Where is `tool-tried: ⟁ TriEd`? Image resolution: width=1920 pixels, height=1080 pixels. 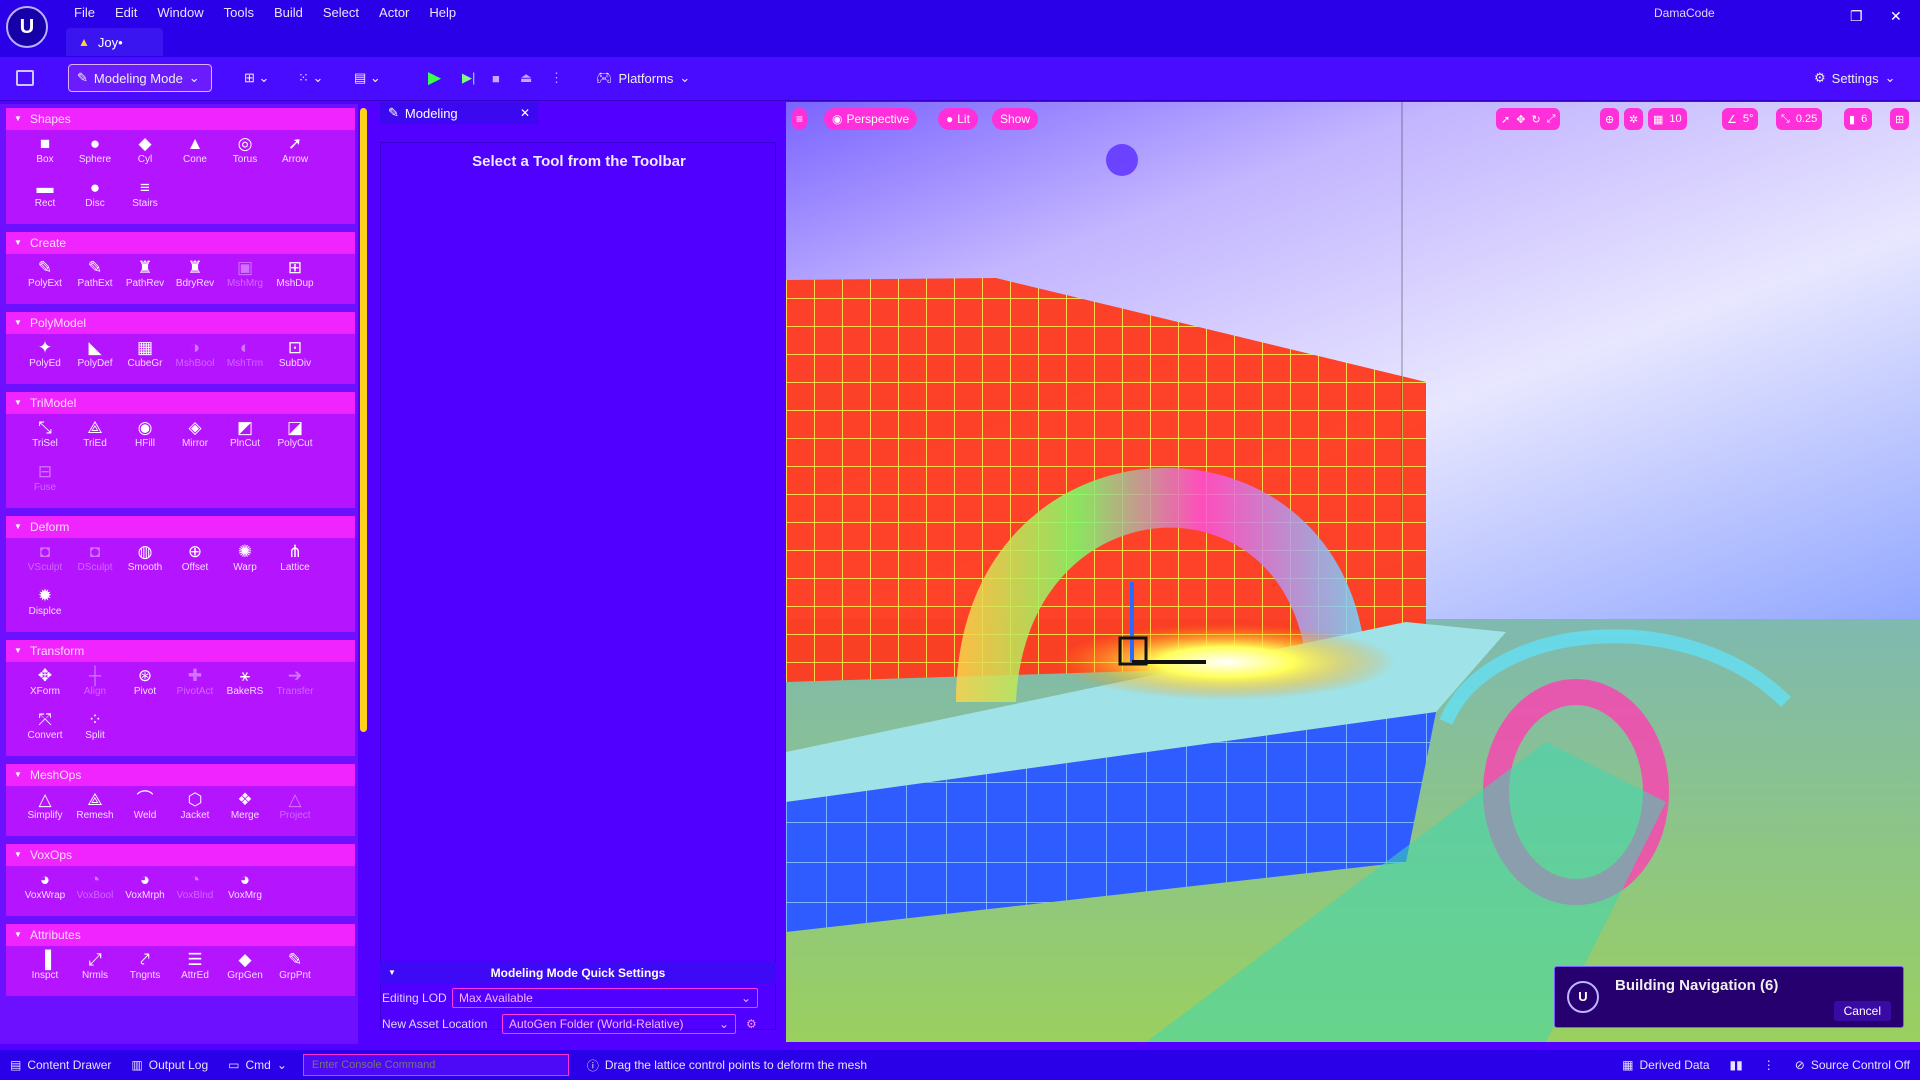 tool-tried: ⟁ TriEd is located at coordinates (95, 439).